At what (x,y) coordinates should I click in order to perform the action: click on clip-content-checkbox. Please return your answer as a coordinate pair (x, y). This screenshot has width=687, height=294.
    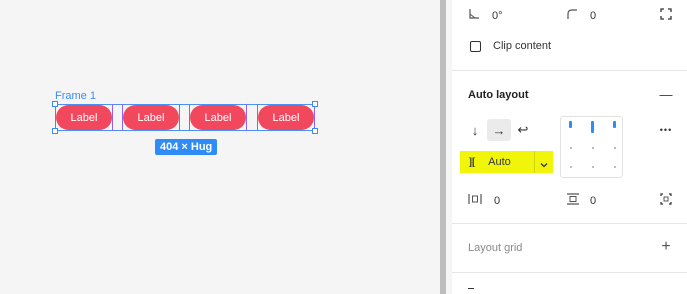
    Looking at the image, I should click on (475, 46).